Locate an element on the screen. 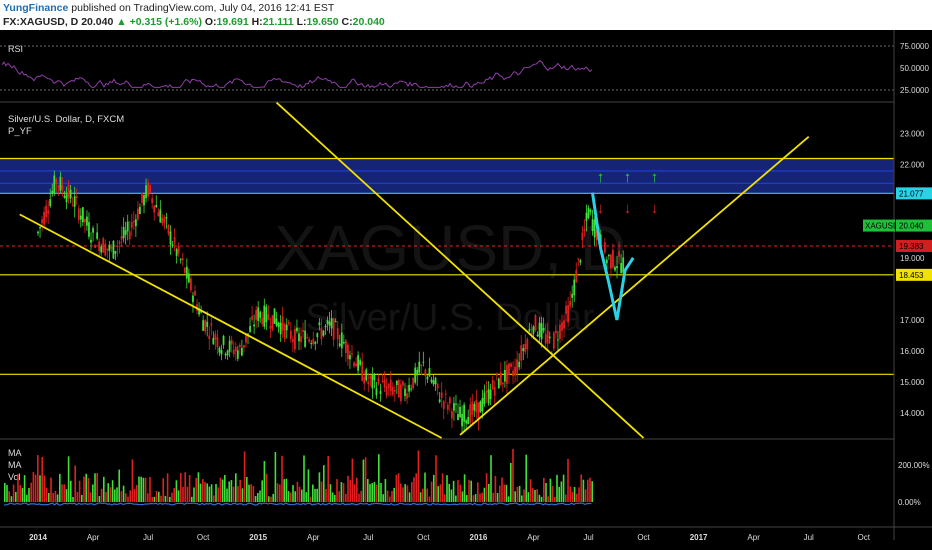 This screenshot has width=932, height=550. rsi-label: RSI is located at coordinates (15, 49).